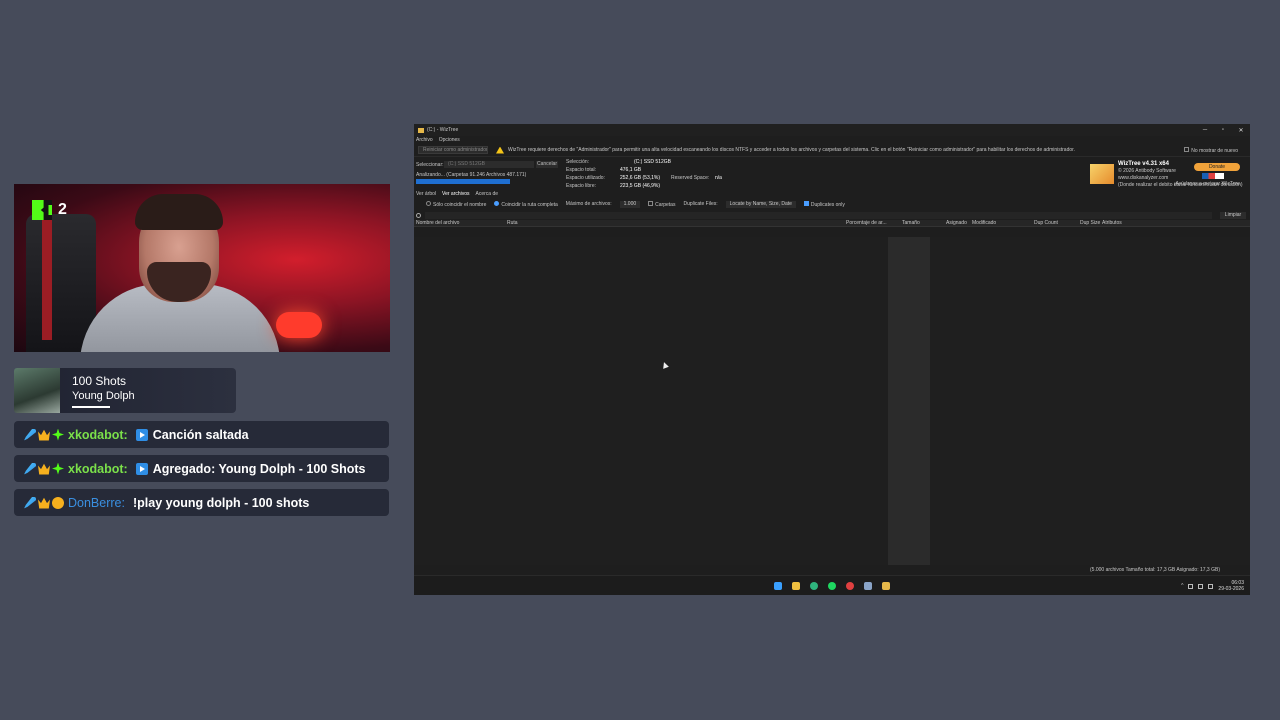  I want to click on col-allocated: Asignado, so click(956, 223).